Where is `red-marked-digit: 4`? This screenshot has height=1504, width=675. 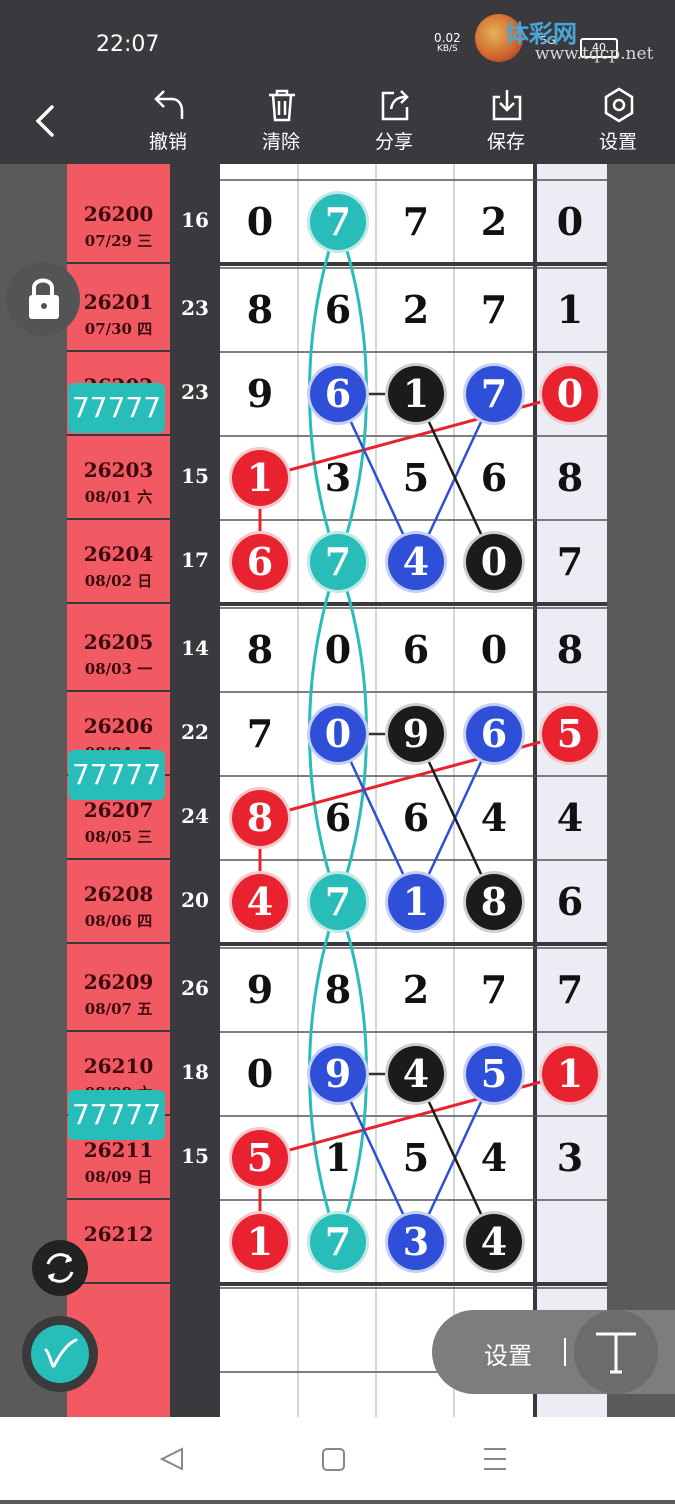 red-marked-digit: 4 is located at coordinates (260, 902).